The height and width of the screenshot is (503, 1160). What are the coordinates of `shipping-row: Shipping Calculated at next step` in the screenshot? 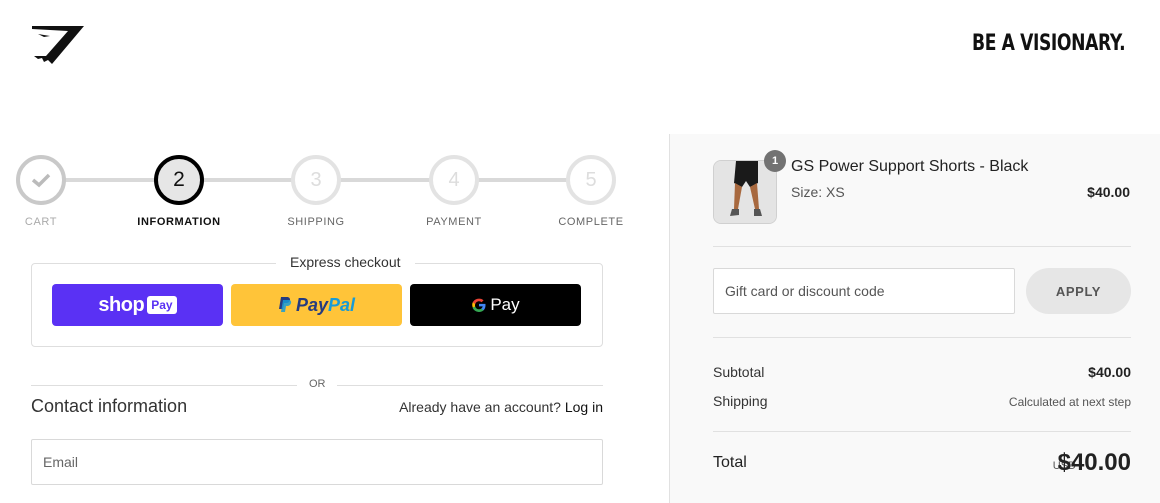 It's located at (922, 401).